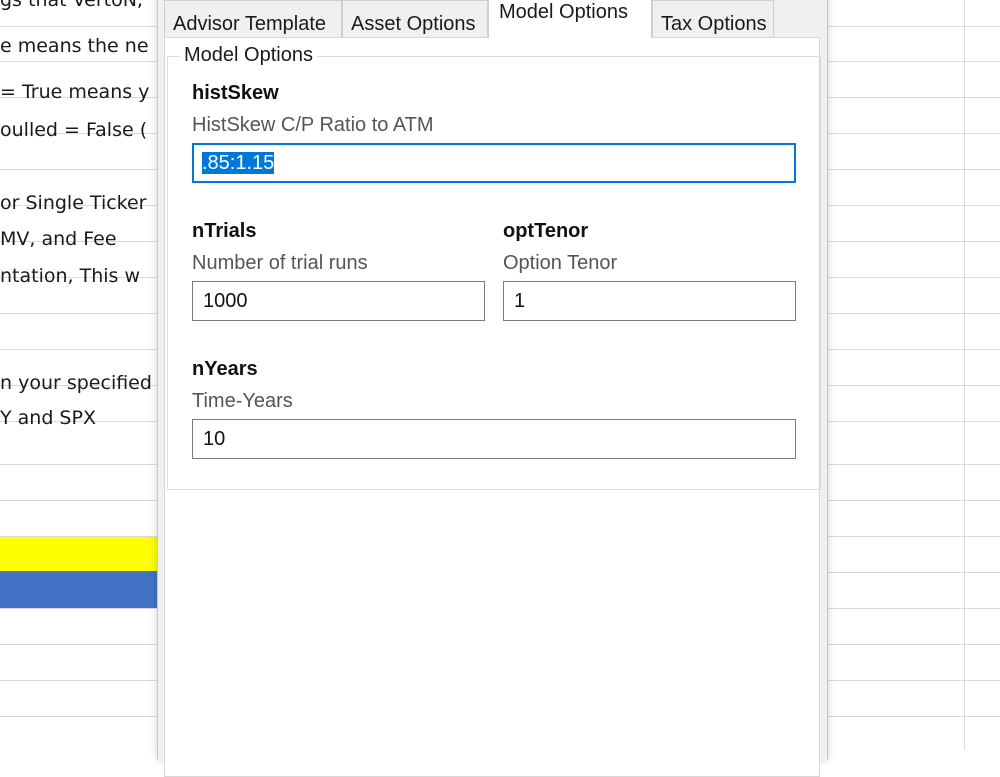 Image resolution: width=1000 pixels, height=777 pixels. Describe the element at coordinates (48, 418) in the screenshot. I see `cell-text: Y and SPX` at that location.